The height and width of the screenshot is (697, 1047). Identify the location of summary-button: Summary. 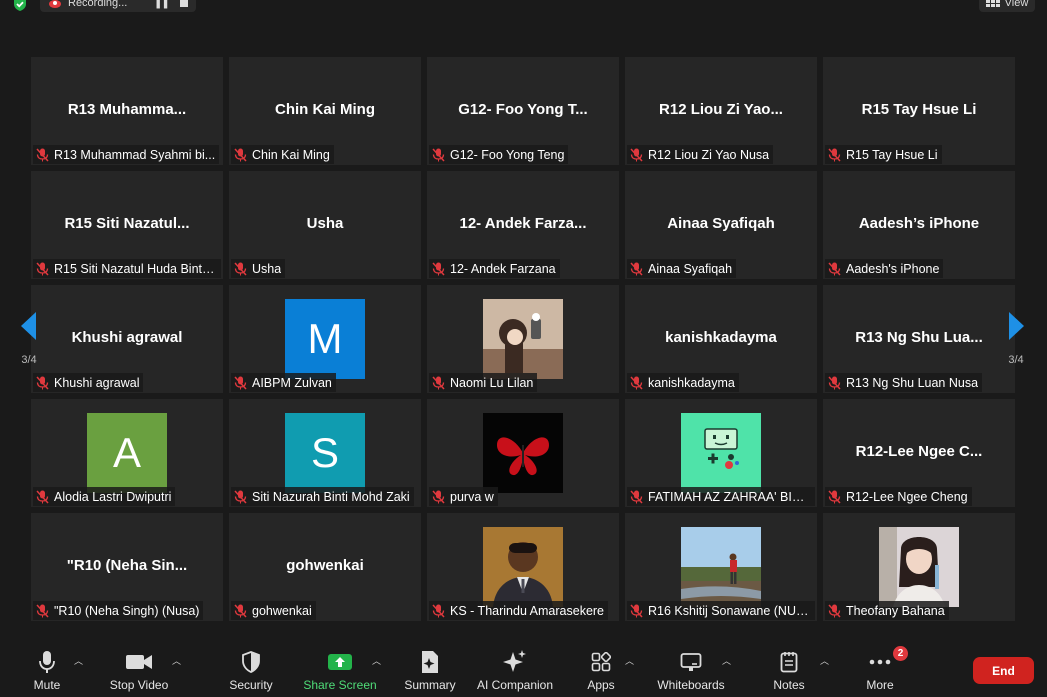
(430, 671).